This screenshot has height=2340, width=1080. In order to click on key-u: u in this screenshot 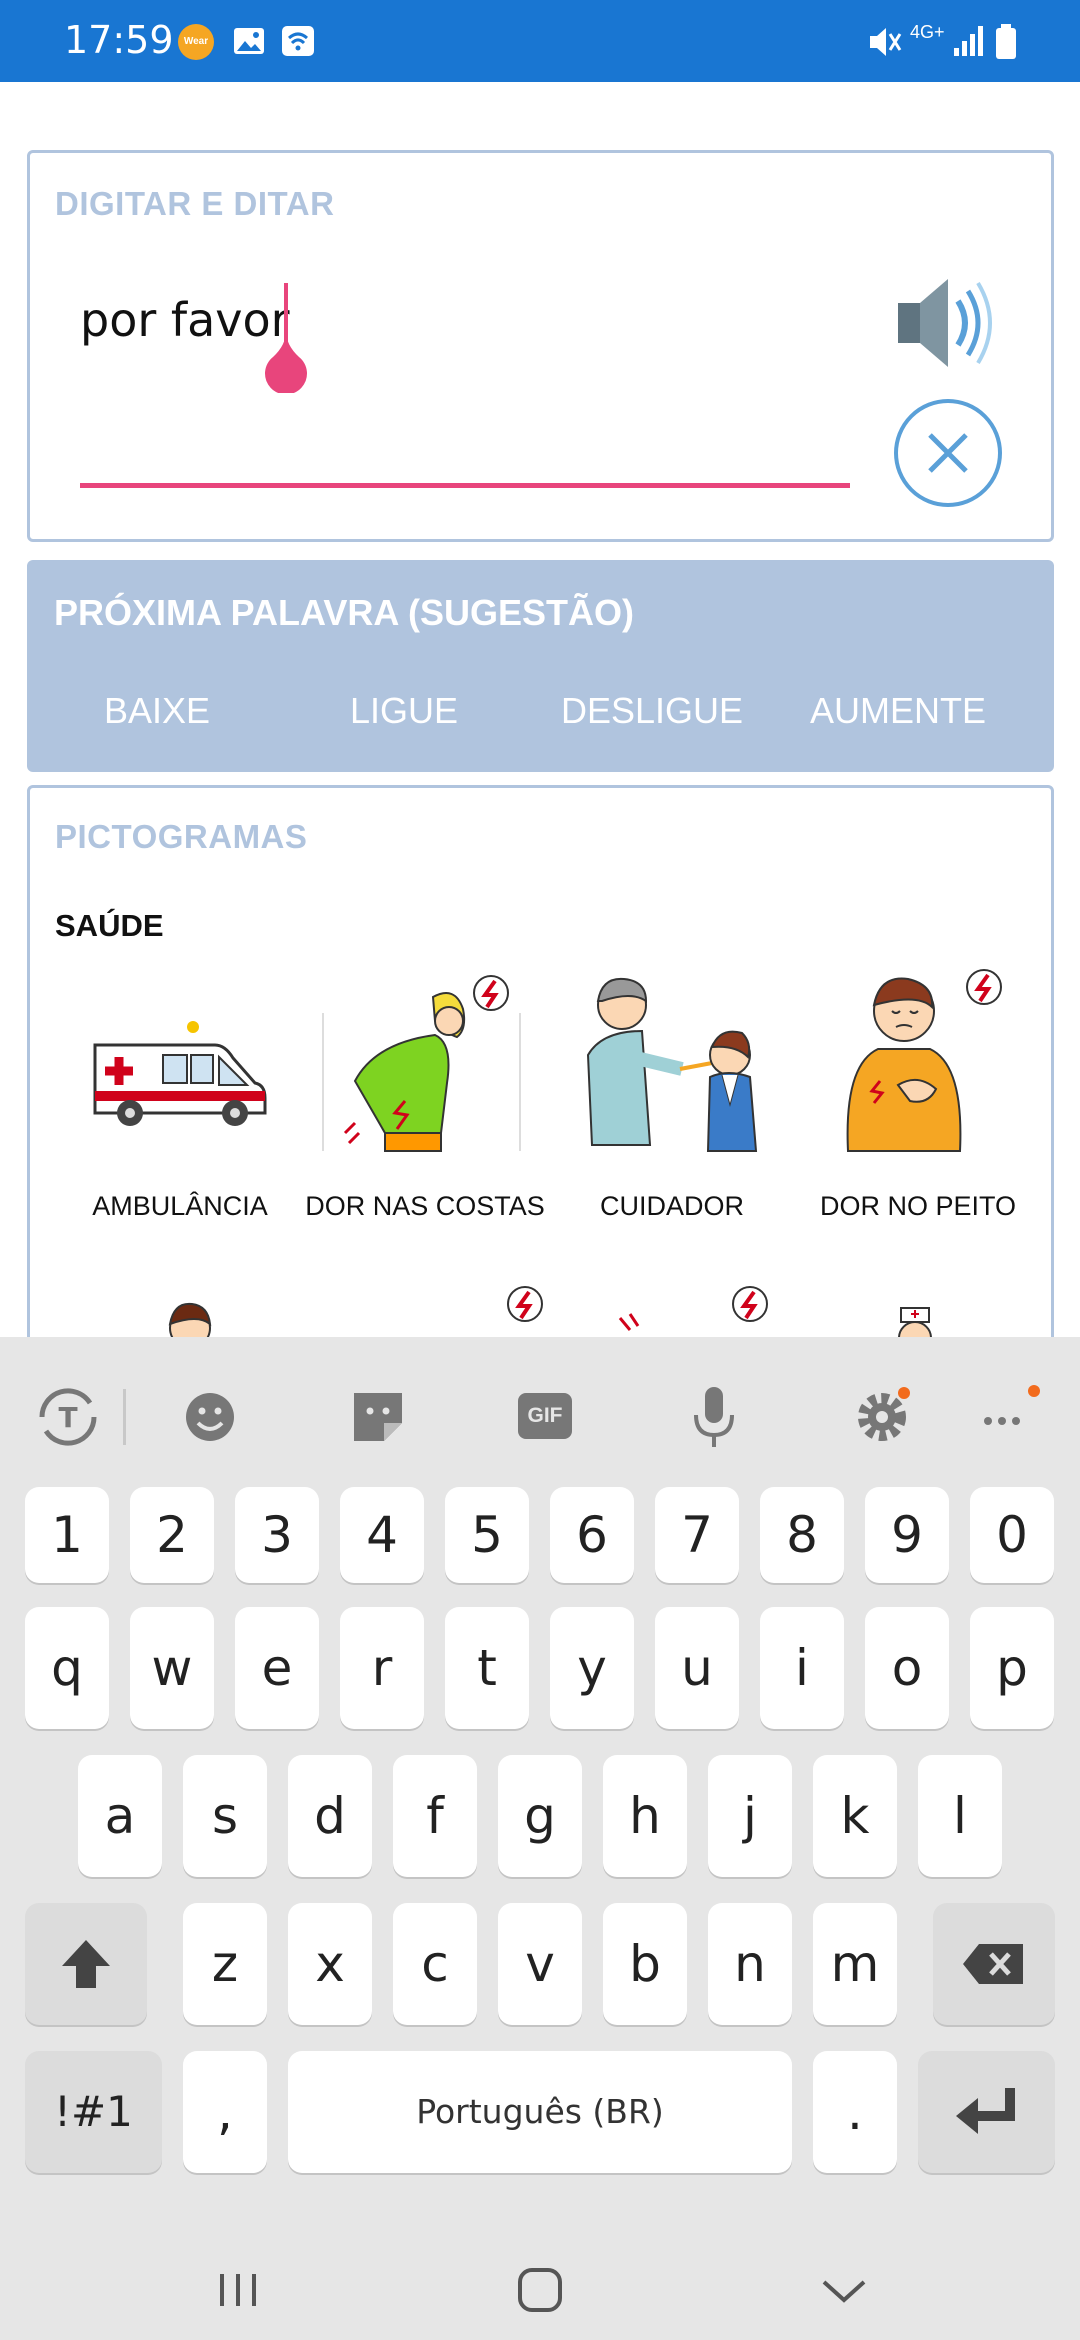, I will do `click(697, 1668)`.